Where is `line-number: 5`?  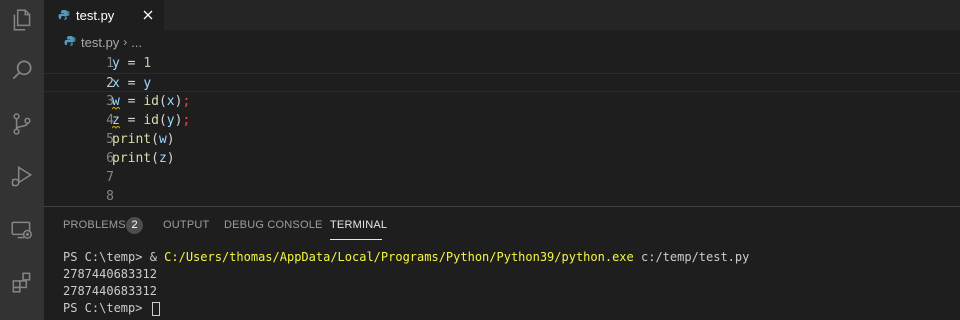
line-number: 5 is located at coordinates (110, 139).